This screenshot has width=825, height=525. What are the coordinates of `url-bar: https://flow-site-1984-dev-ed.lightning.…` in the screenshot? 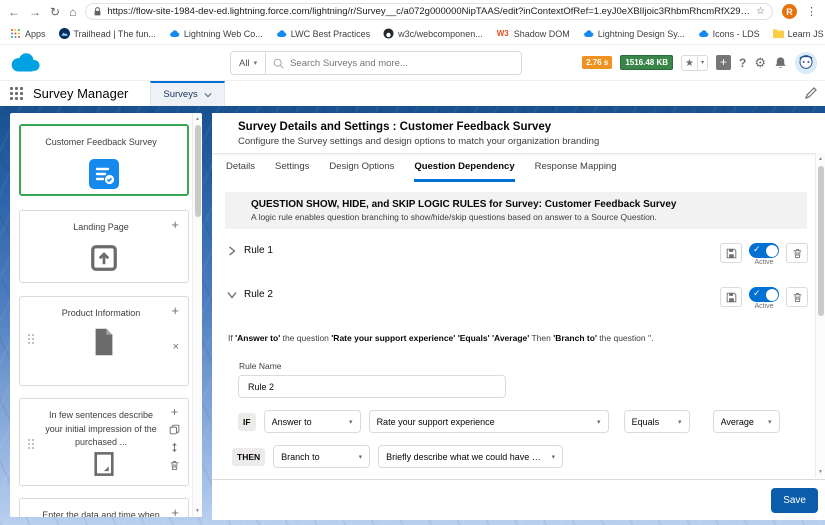 It's located at (429, 11).